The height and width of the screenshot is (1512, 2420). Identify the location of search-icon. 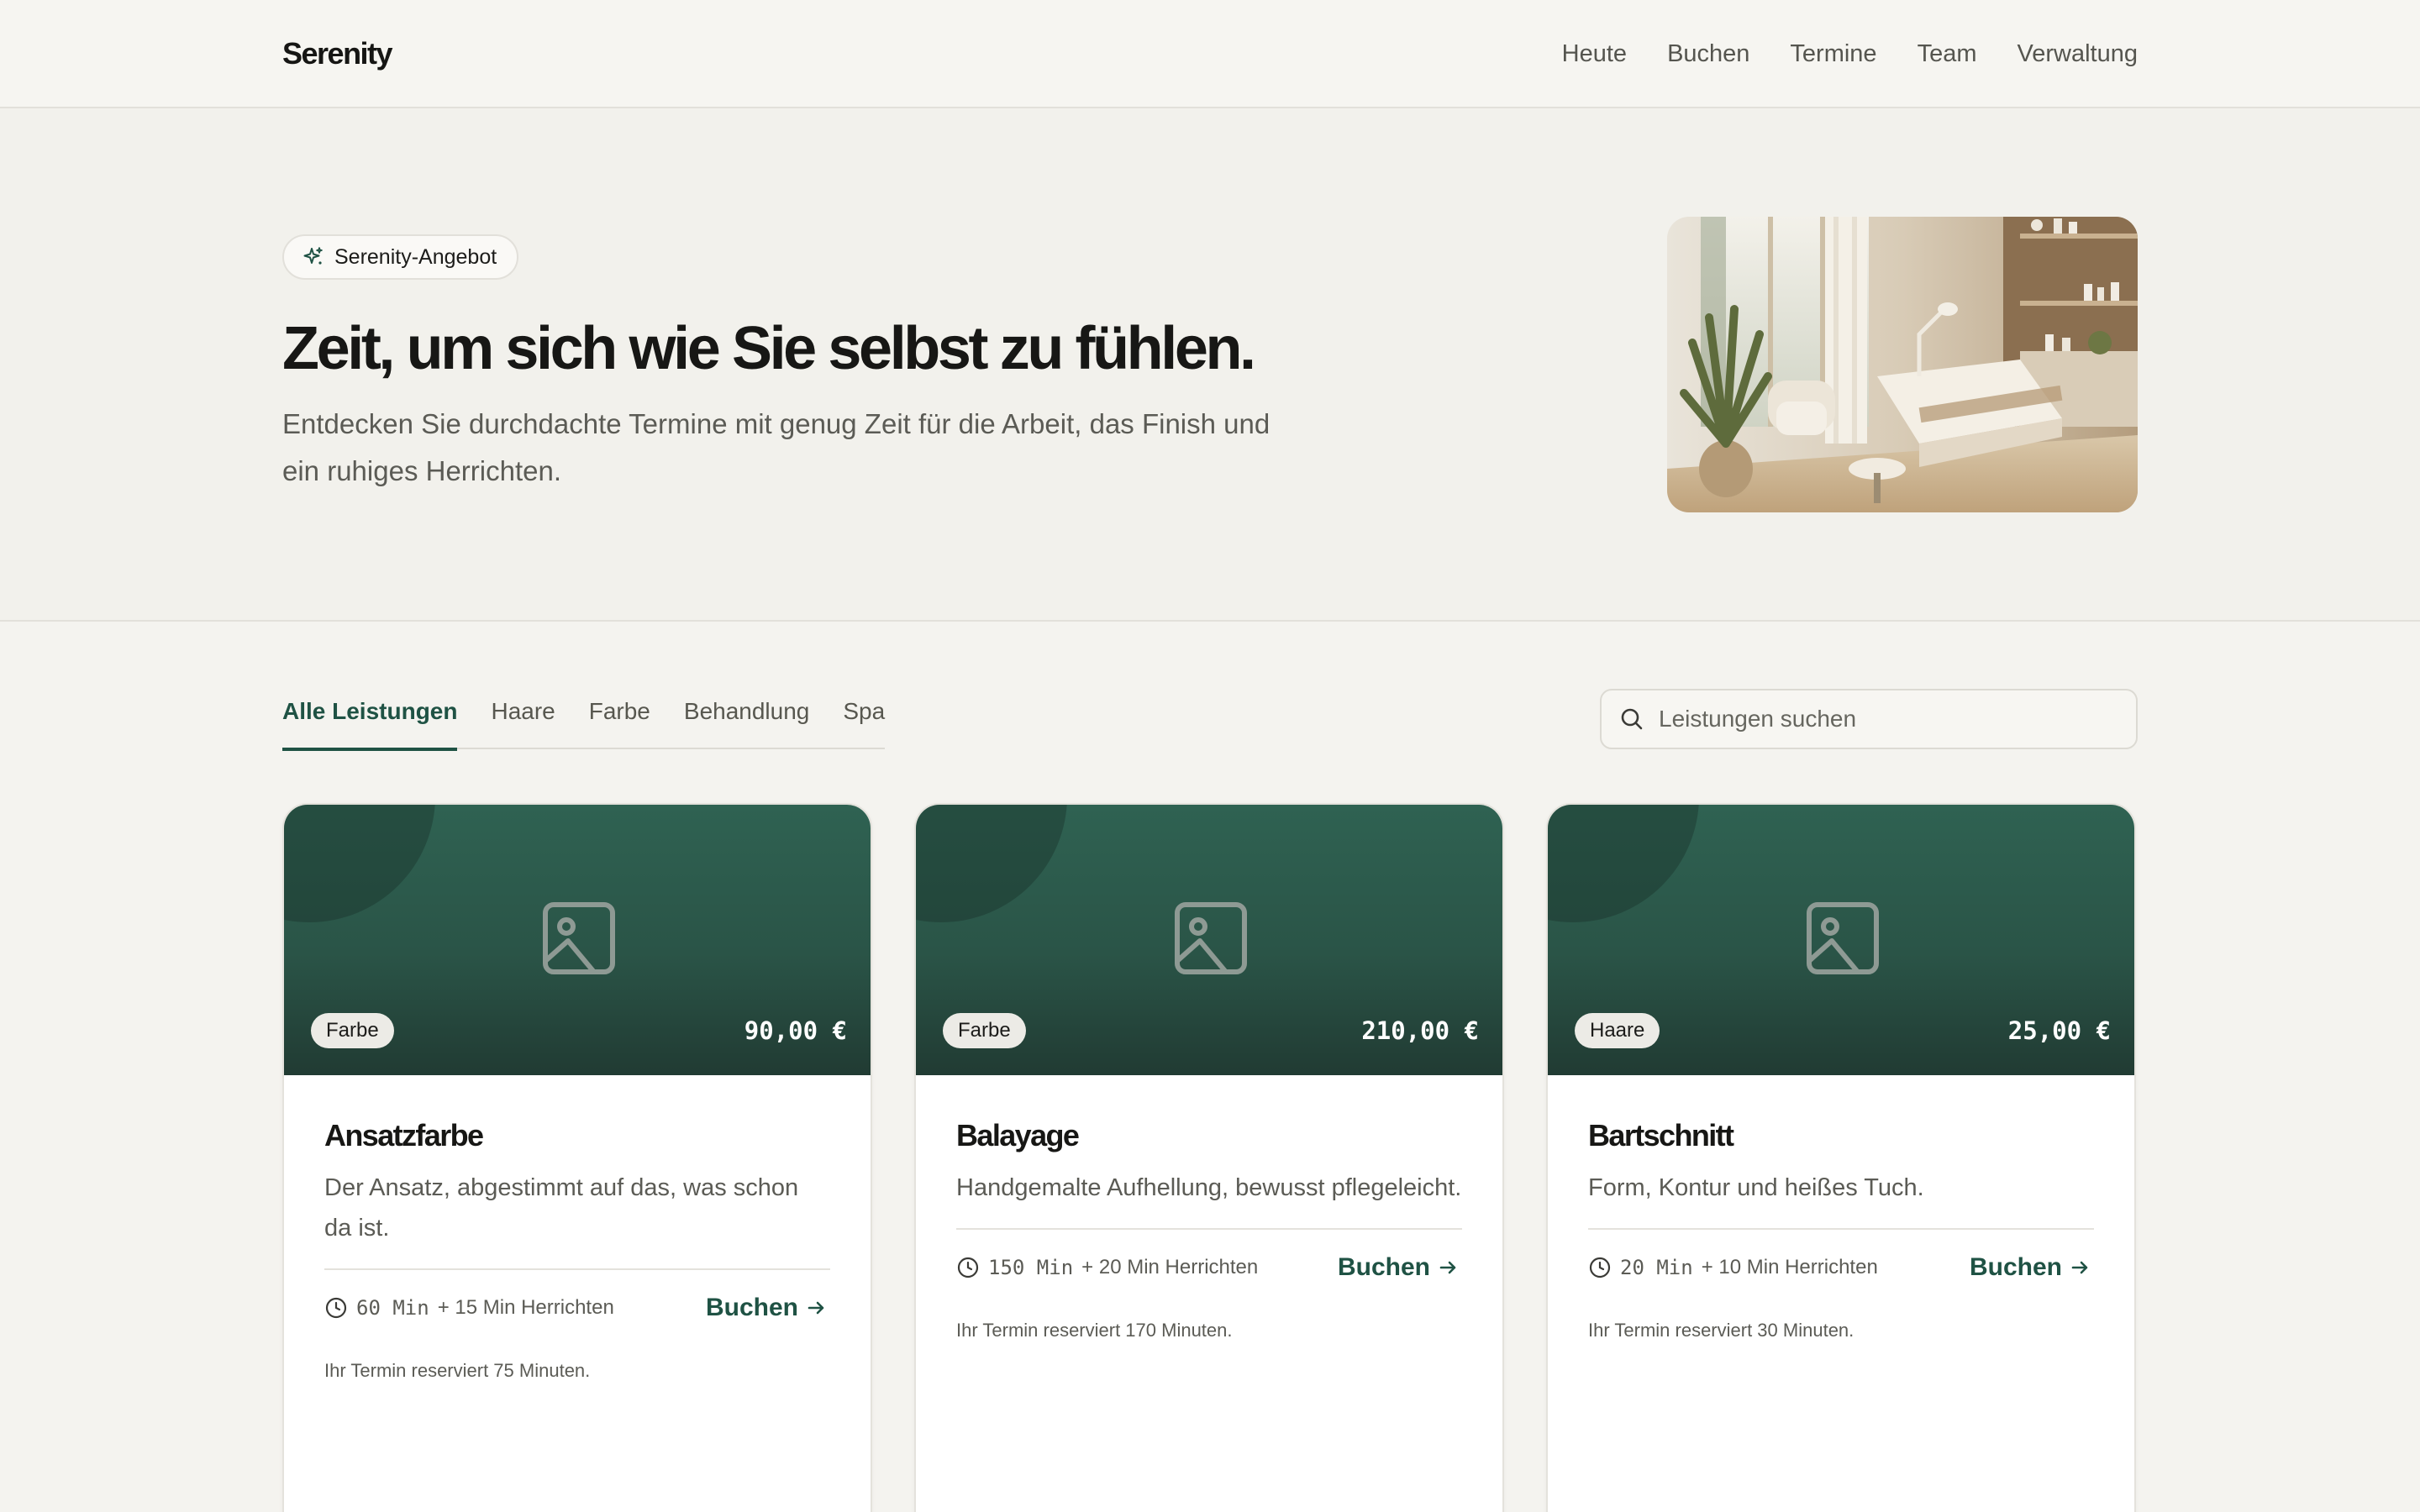
(1631, 719).